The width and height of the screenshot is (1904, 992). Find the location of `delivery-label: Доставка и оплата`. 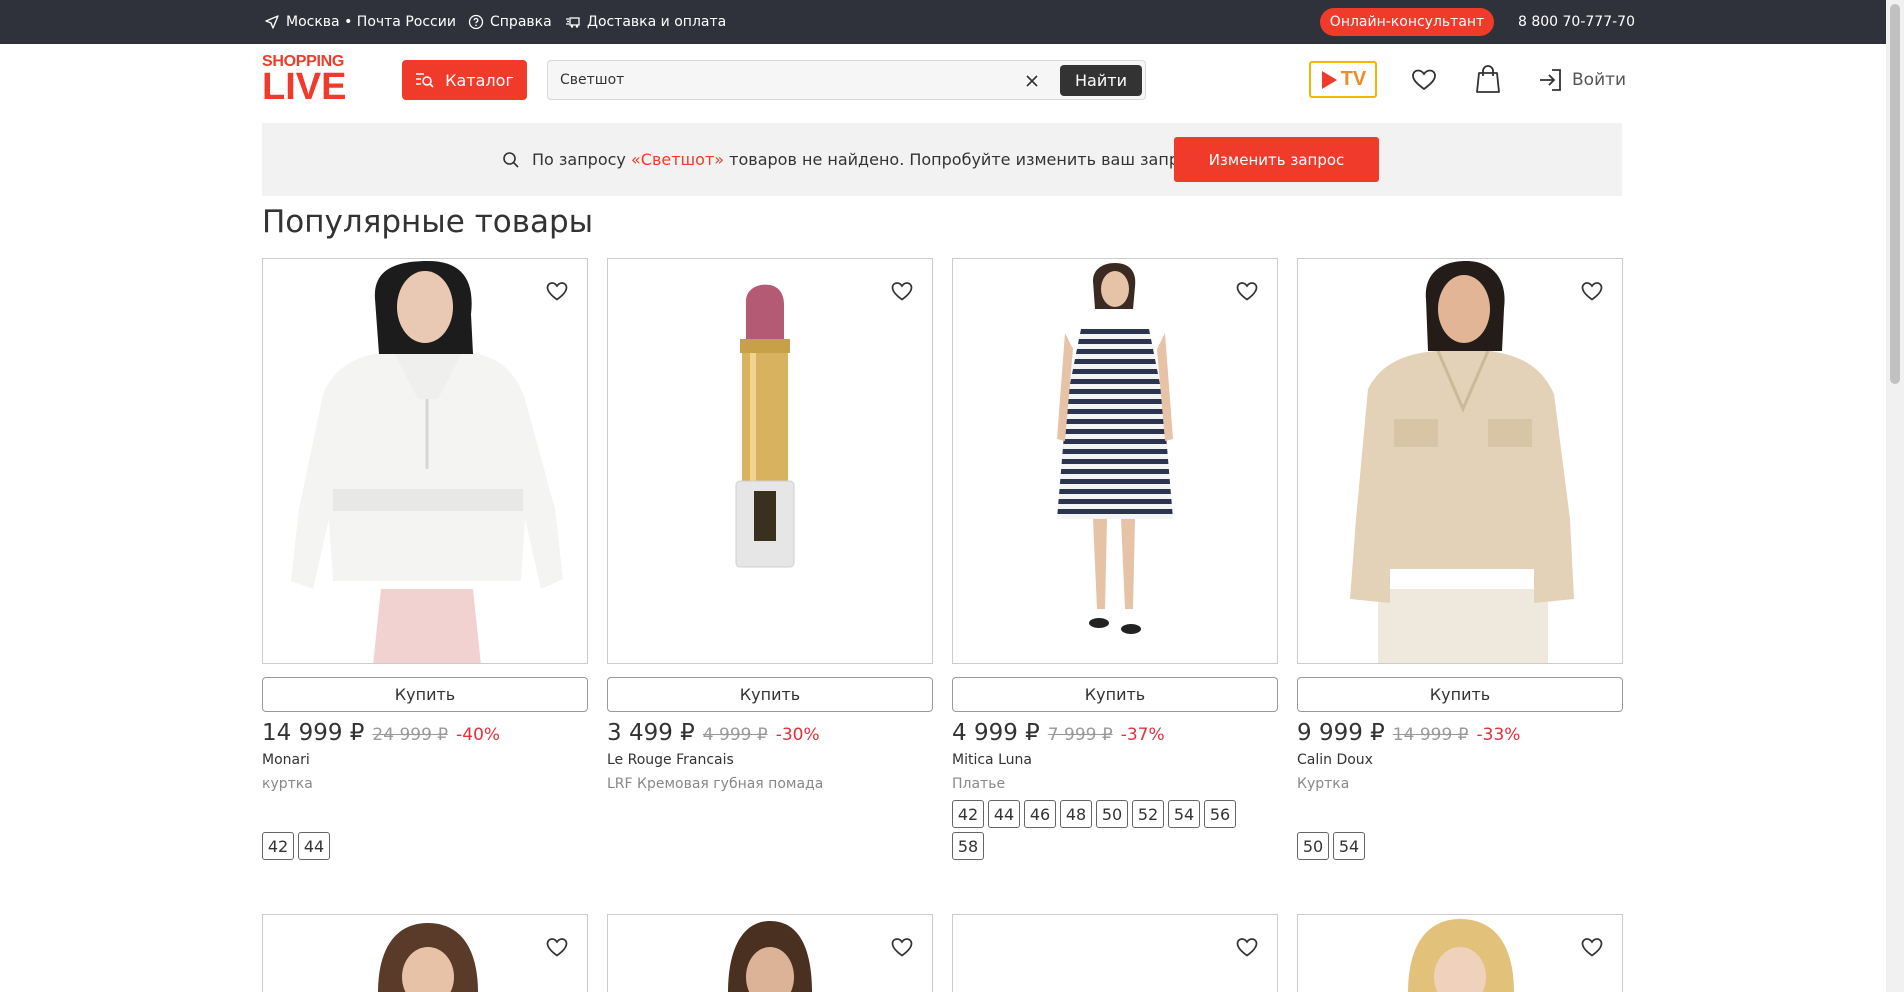

delivery-label: Доставка и оплата is located at coordinates (657, 22).